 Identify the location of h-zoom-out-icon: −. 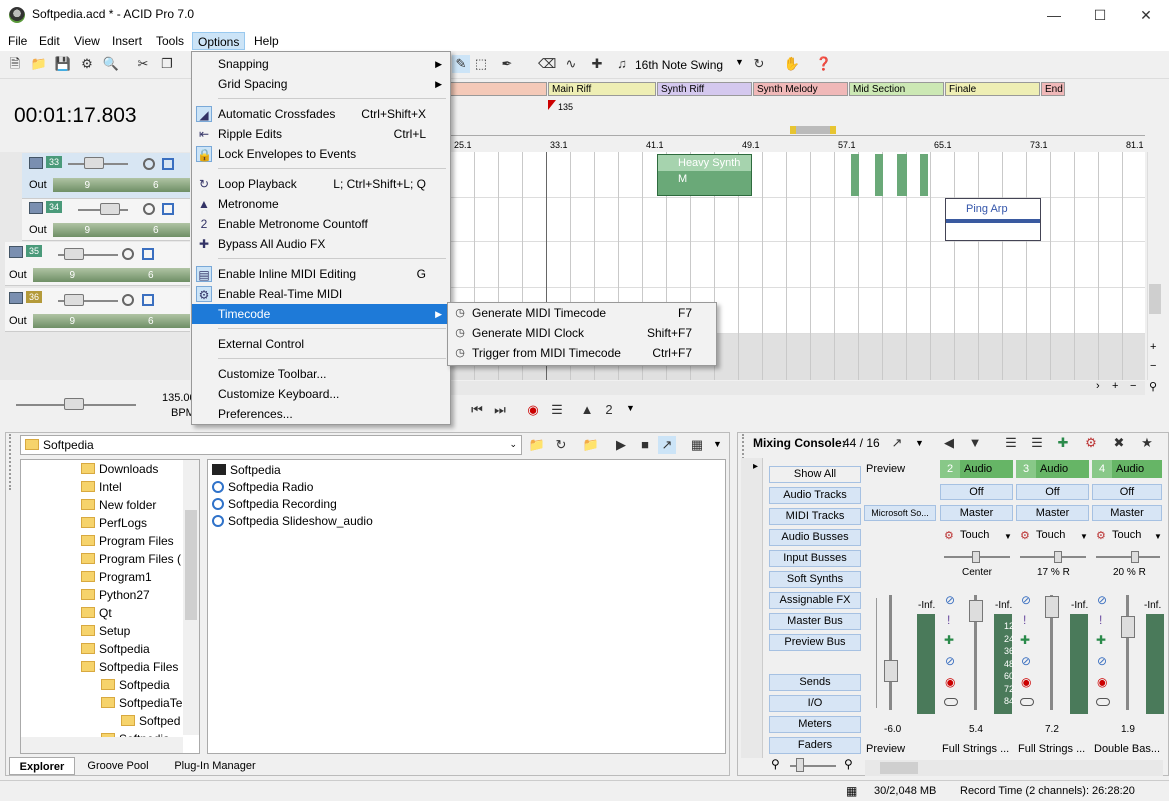
(1133, 386).